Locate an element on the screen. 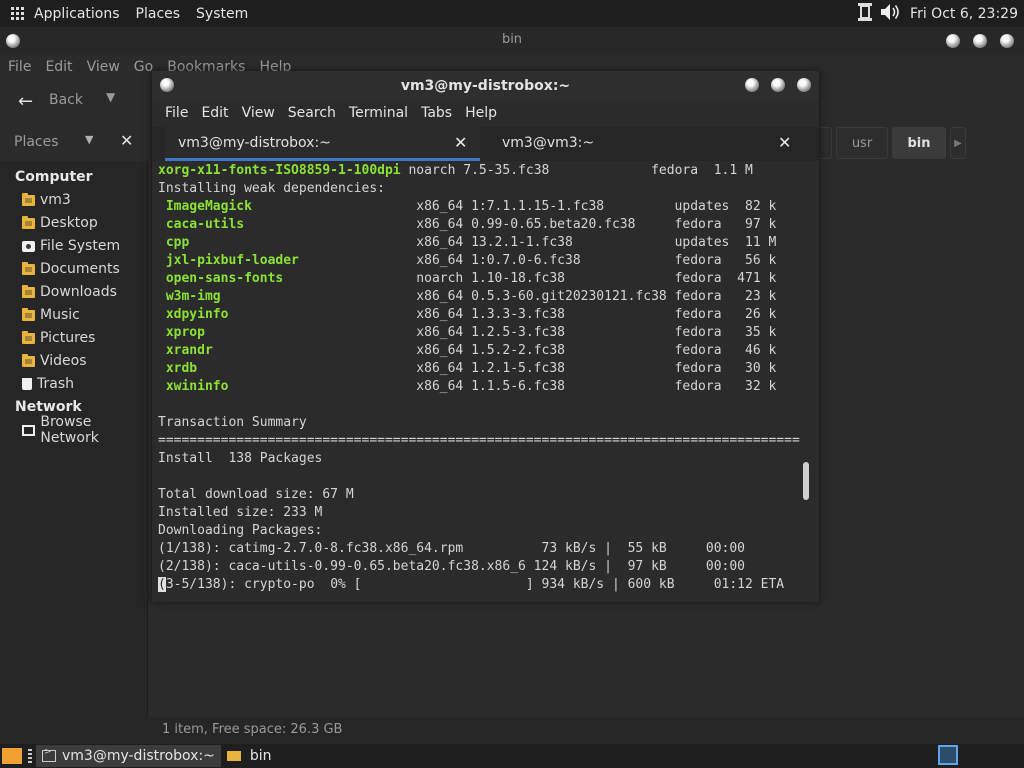 This screenshot has width=1024, height=768. system-menu: System is located at coordinates (222, 14).